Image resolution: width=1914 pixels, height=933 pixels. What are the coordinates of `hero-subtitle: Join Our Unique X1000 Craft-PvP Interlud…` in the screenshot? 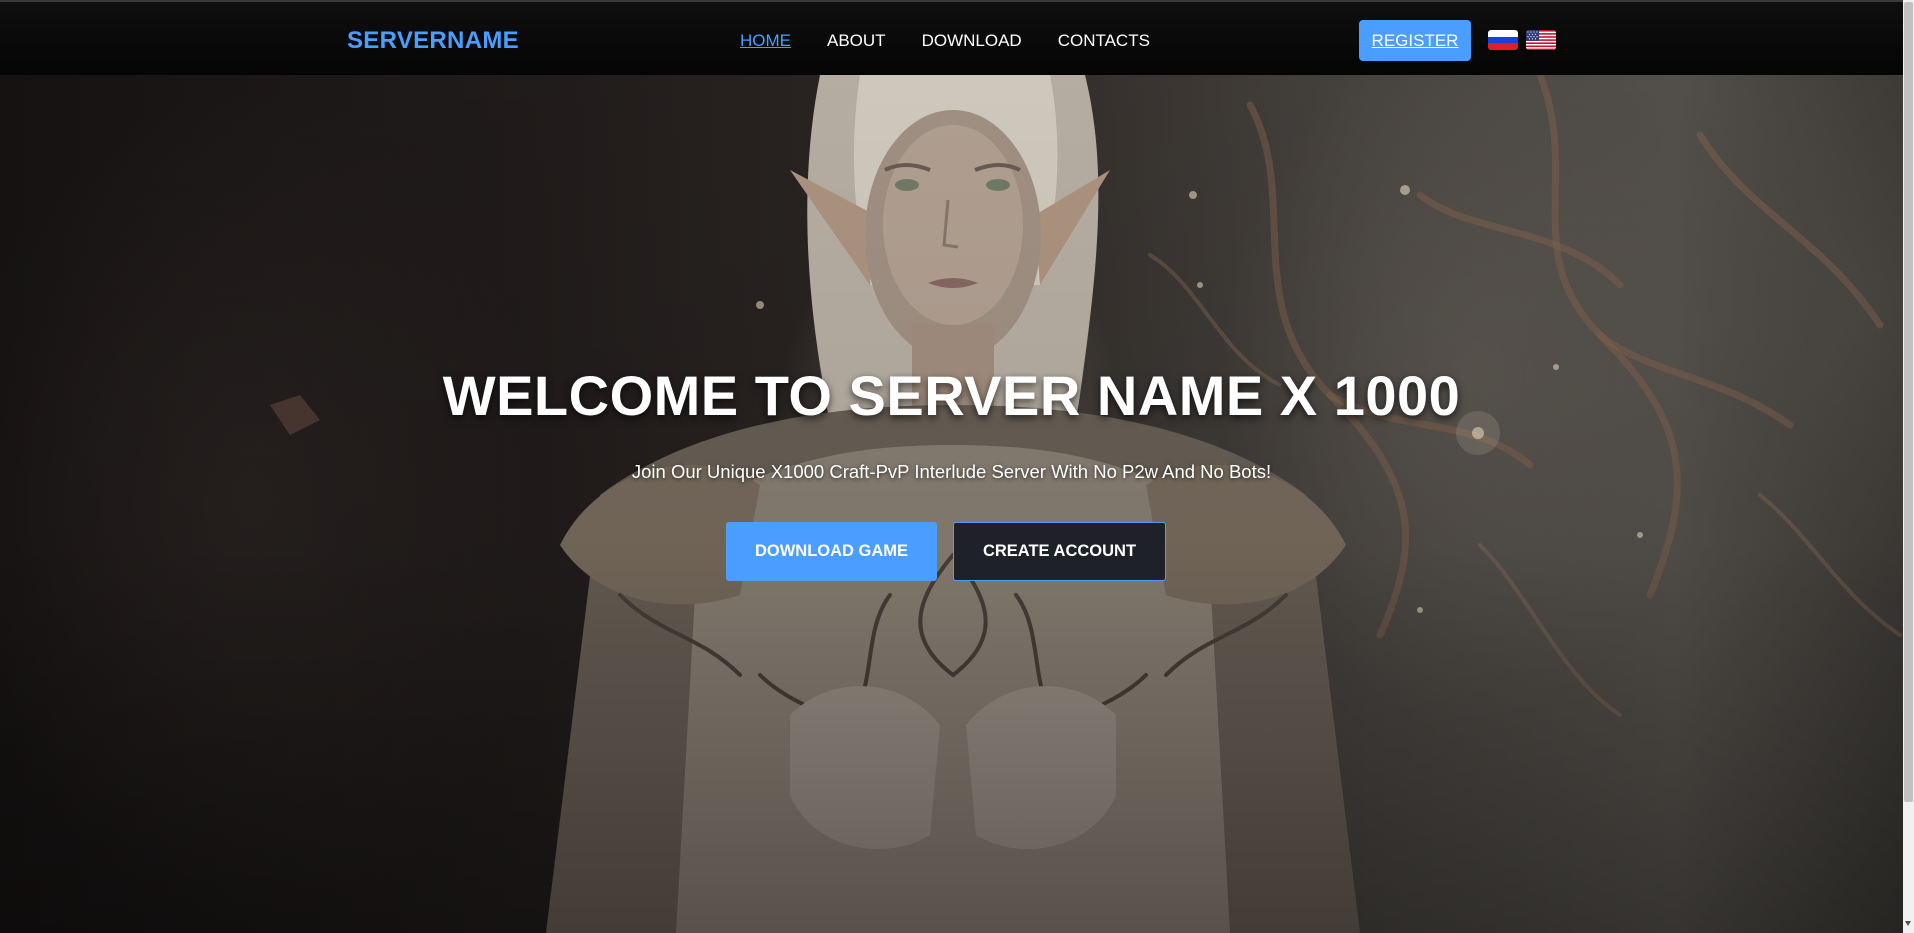 It's located at (951, 471).